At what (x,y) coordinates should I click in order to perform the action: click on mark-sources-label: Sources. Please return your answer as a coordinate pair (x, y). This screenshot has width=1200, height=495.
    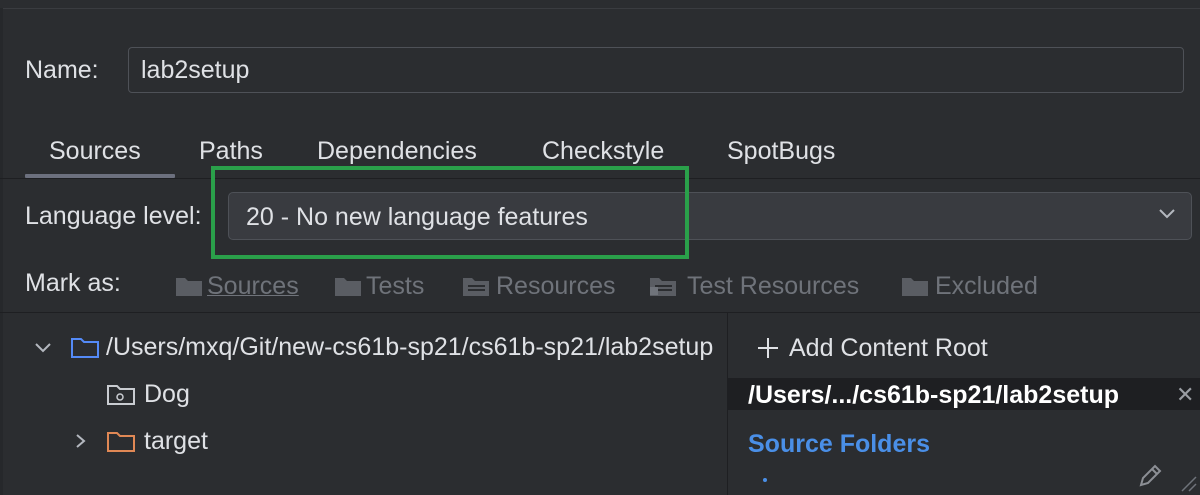
    Looking at the image, I should click on (253, 285).